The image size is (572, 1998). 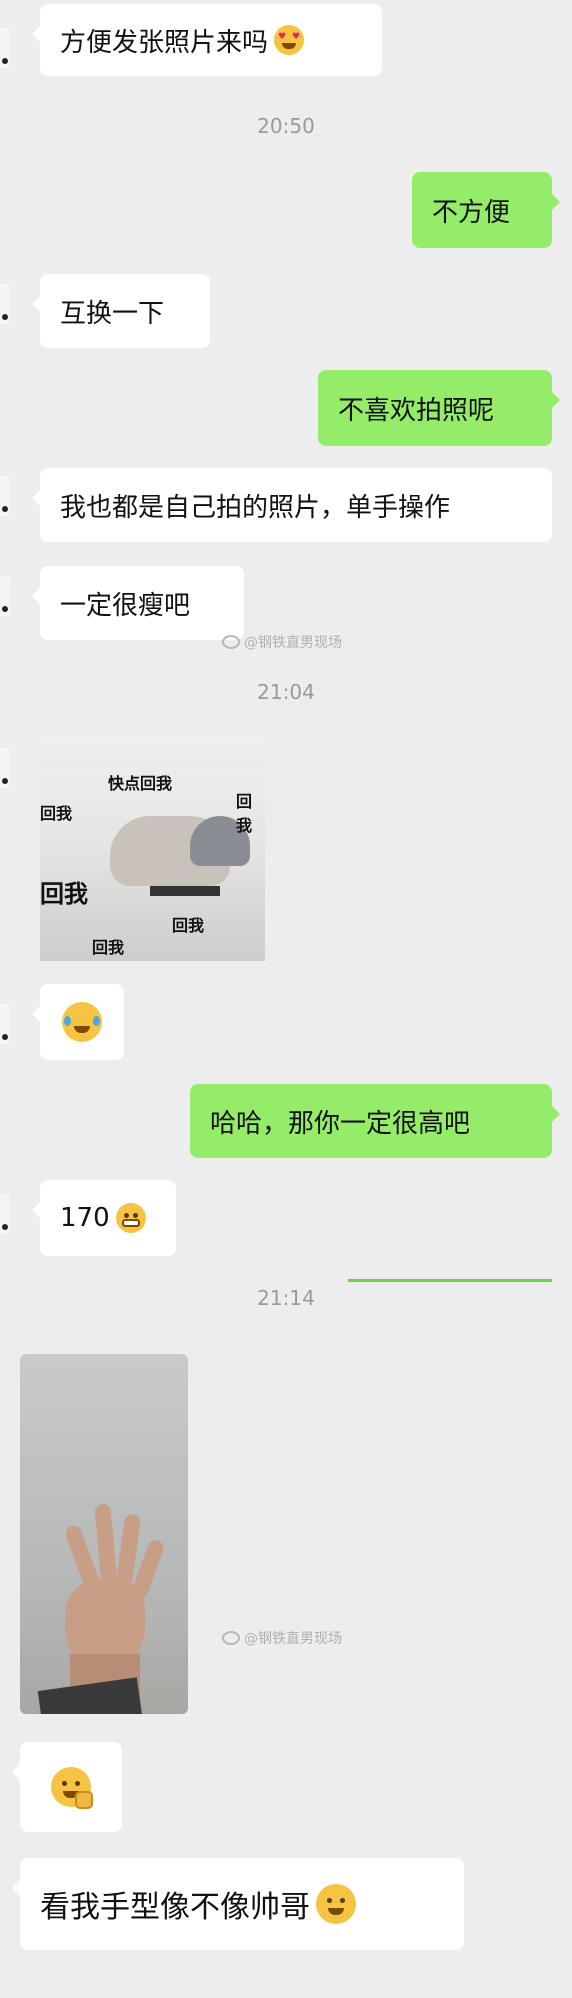 I want to click on message-bubble: 互换一下, so click(x=121, y=311).